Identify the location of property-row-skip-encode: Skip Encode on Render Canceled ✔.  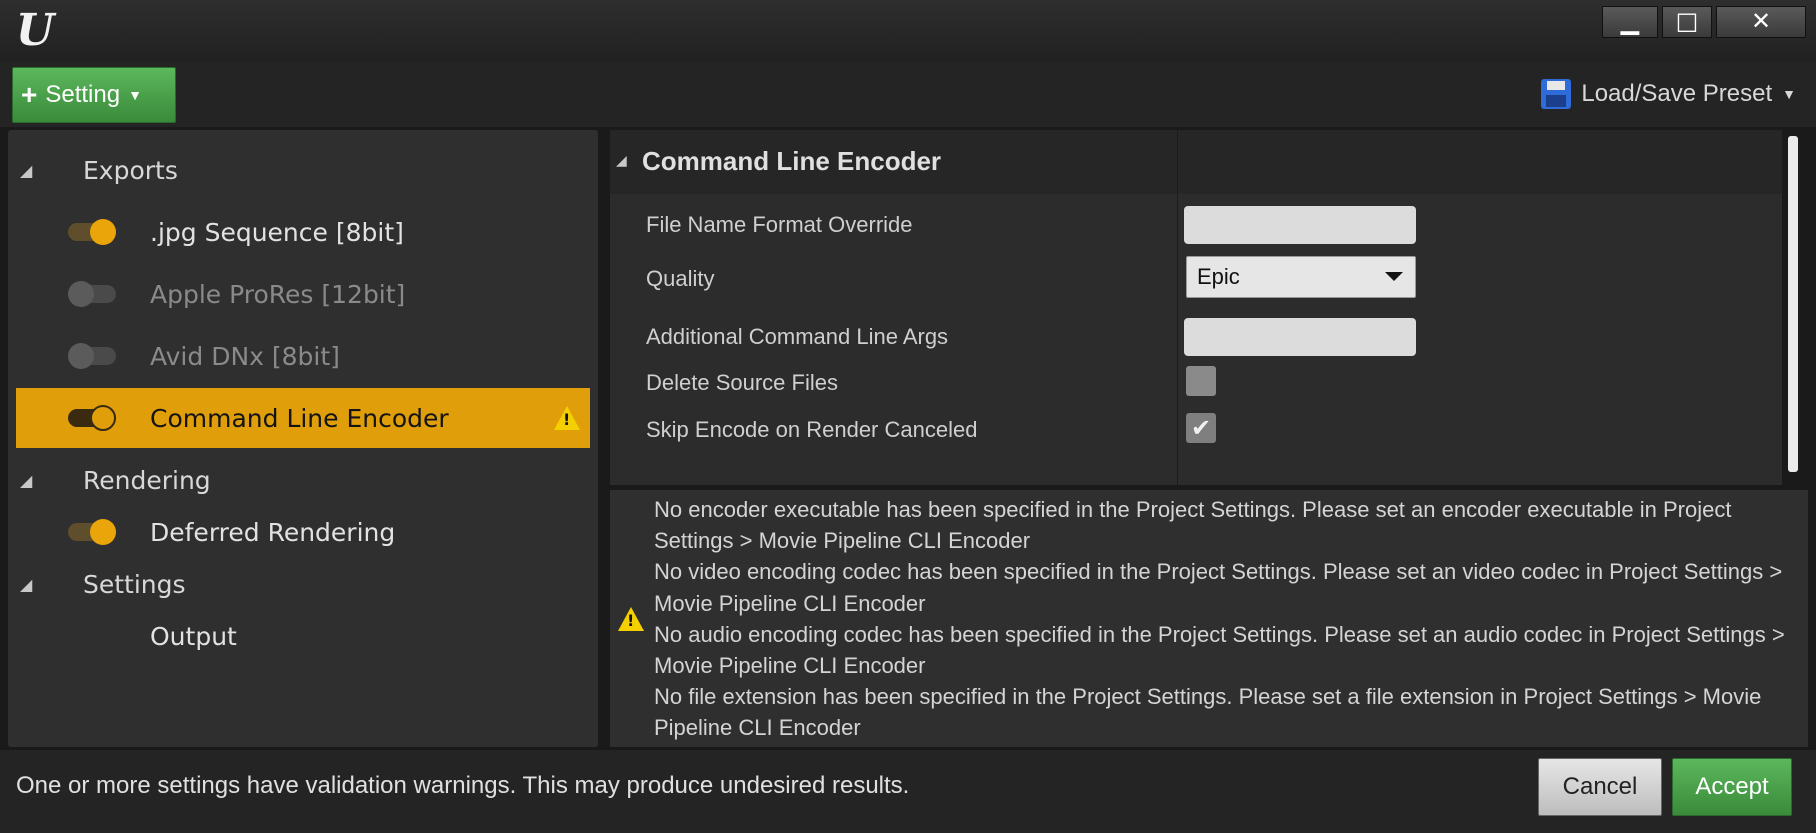
(1196, 430).